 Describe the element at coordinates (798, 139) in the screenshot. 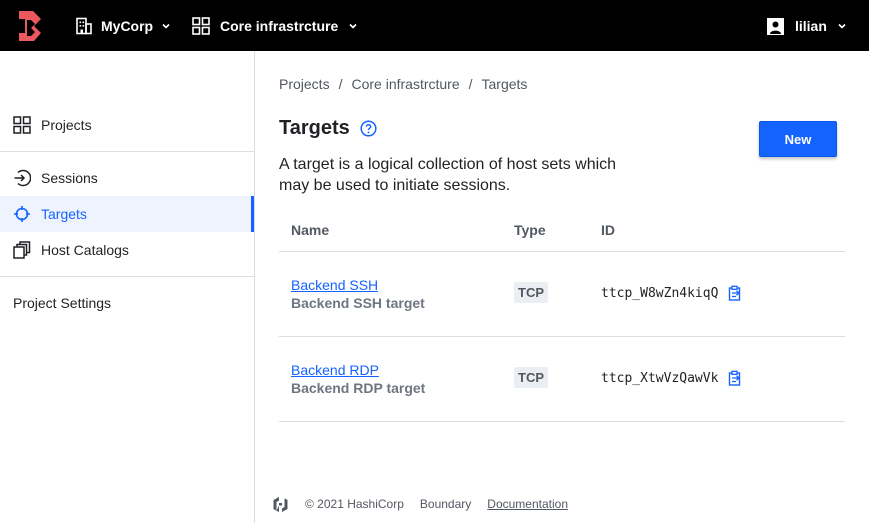

I see `new-target-button: New` at that location.